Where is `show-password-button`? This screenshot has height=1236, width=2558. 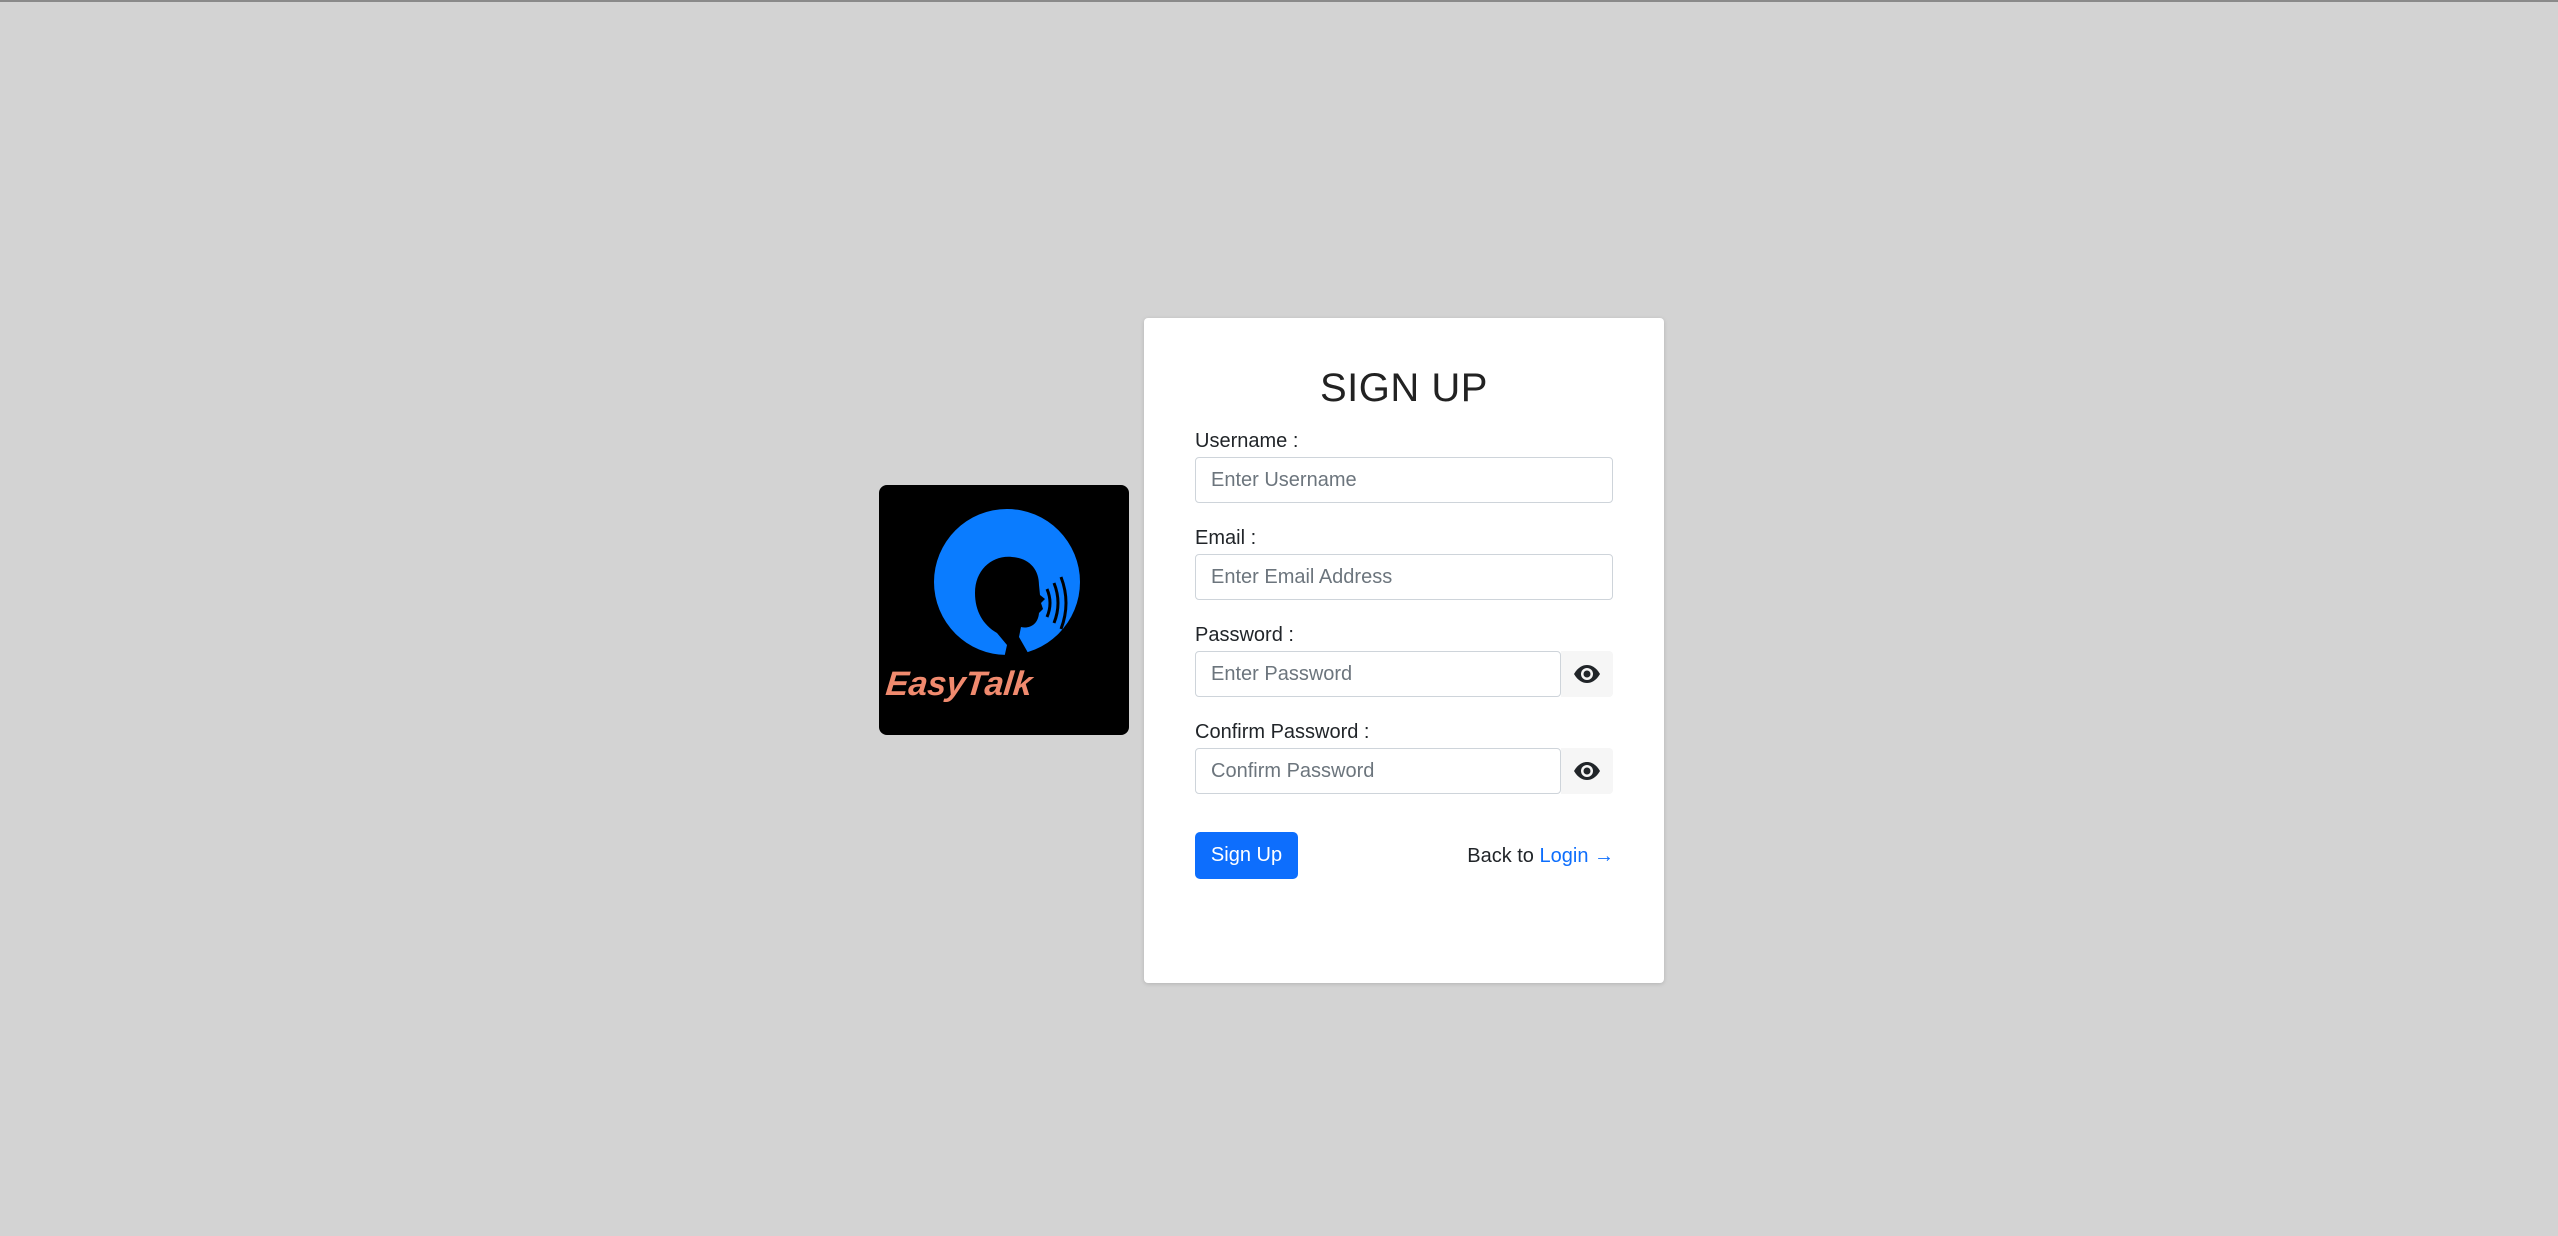 show-password-button is located at coordinates (1587, 674).